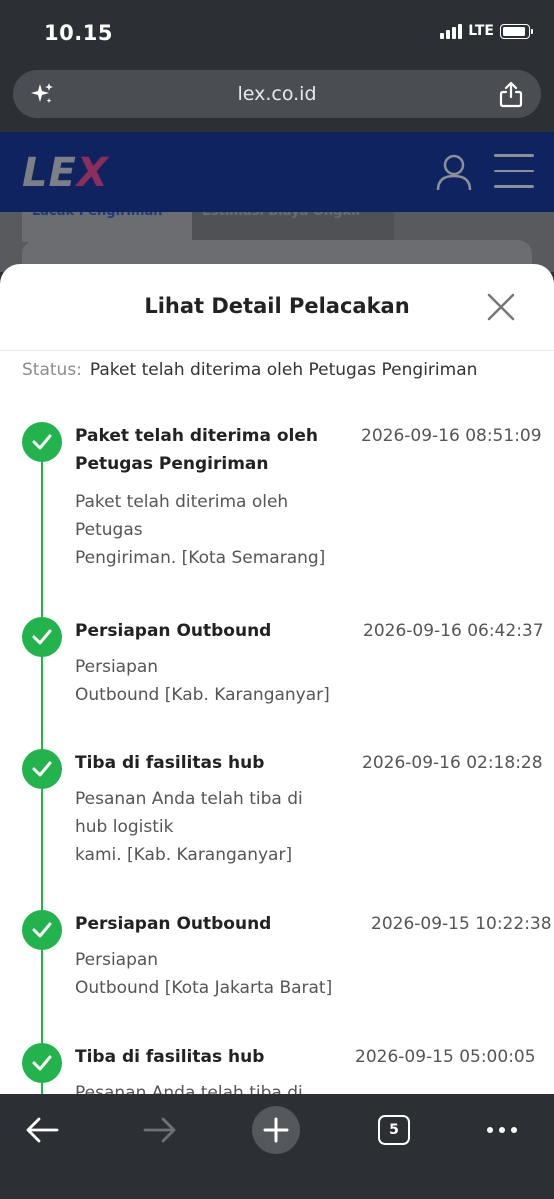  Describe the element at coordinates (277, 33) in the screenshot. I see `status-bar: 10.15 LTE` at that location.